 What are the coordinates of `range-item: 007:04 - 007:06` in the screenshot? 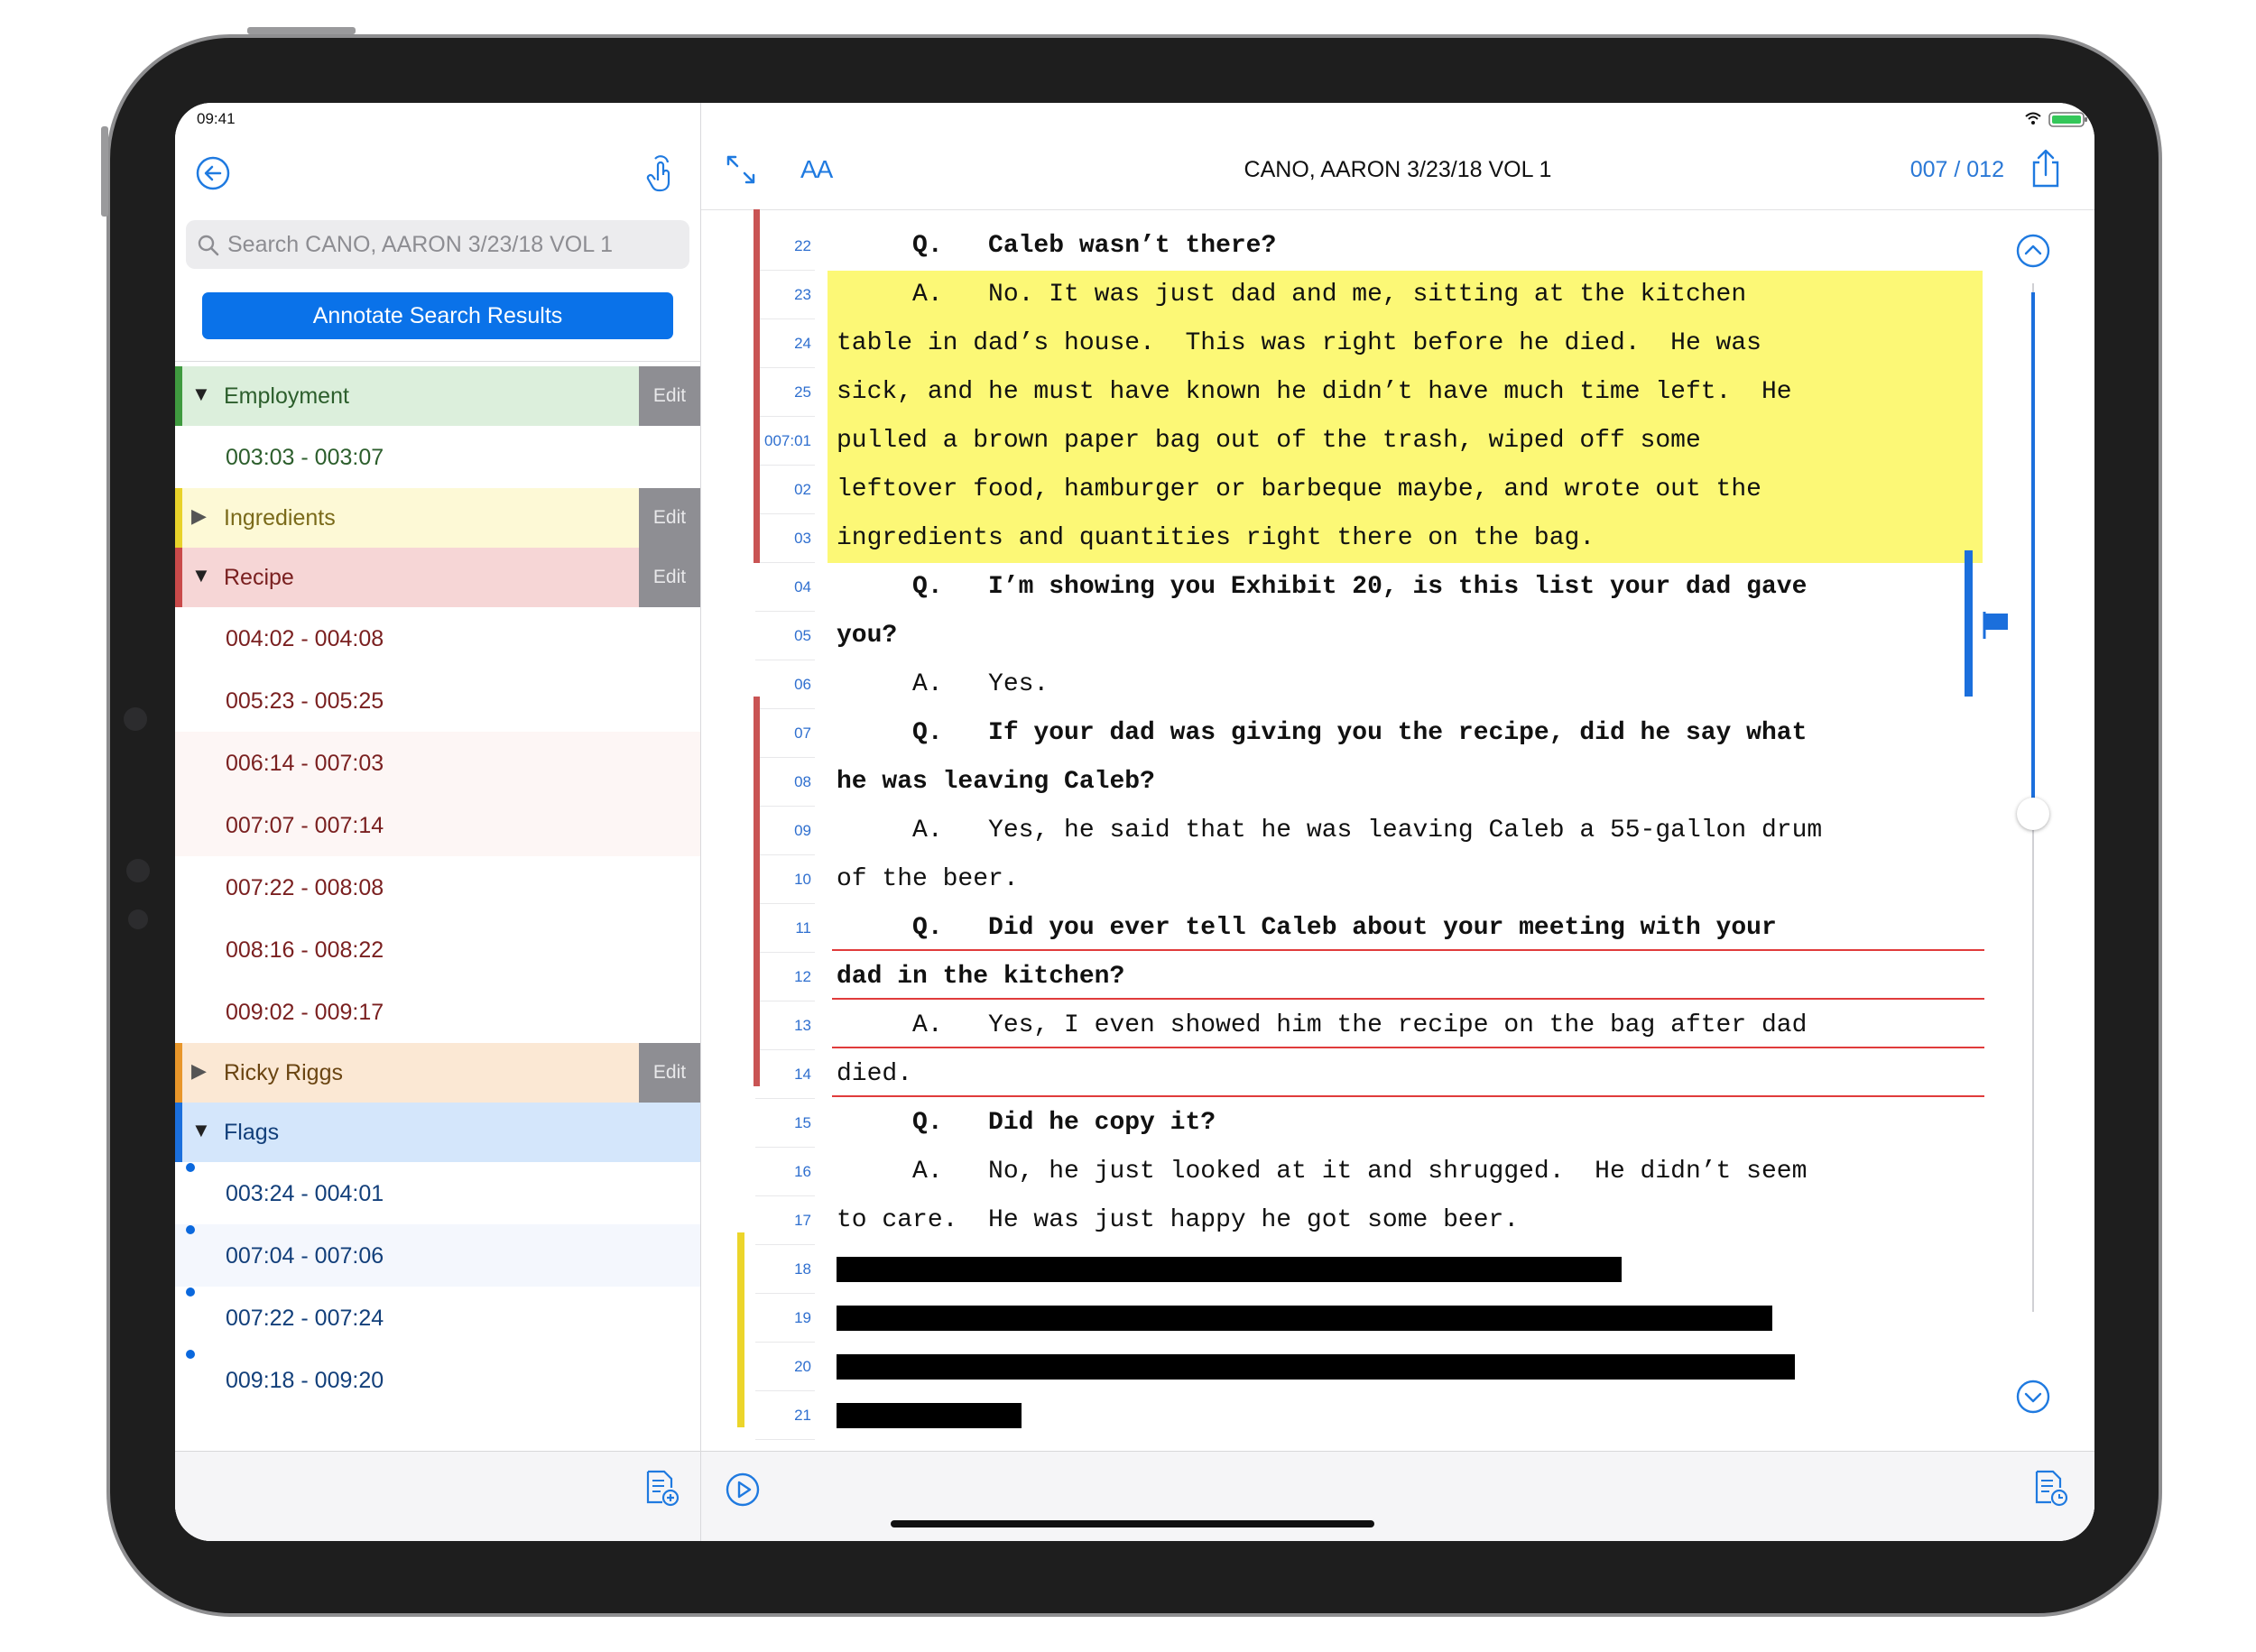 It's located at (437, 1255).